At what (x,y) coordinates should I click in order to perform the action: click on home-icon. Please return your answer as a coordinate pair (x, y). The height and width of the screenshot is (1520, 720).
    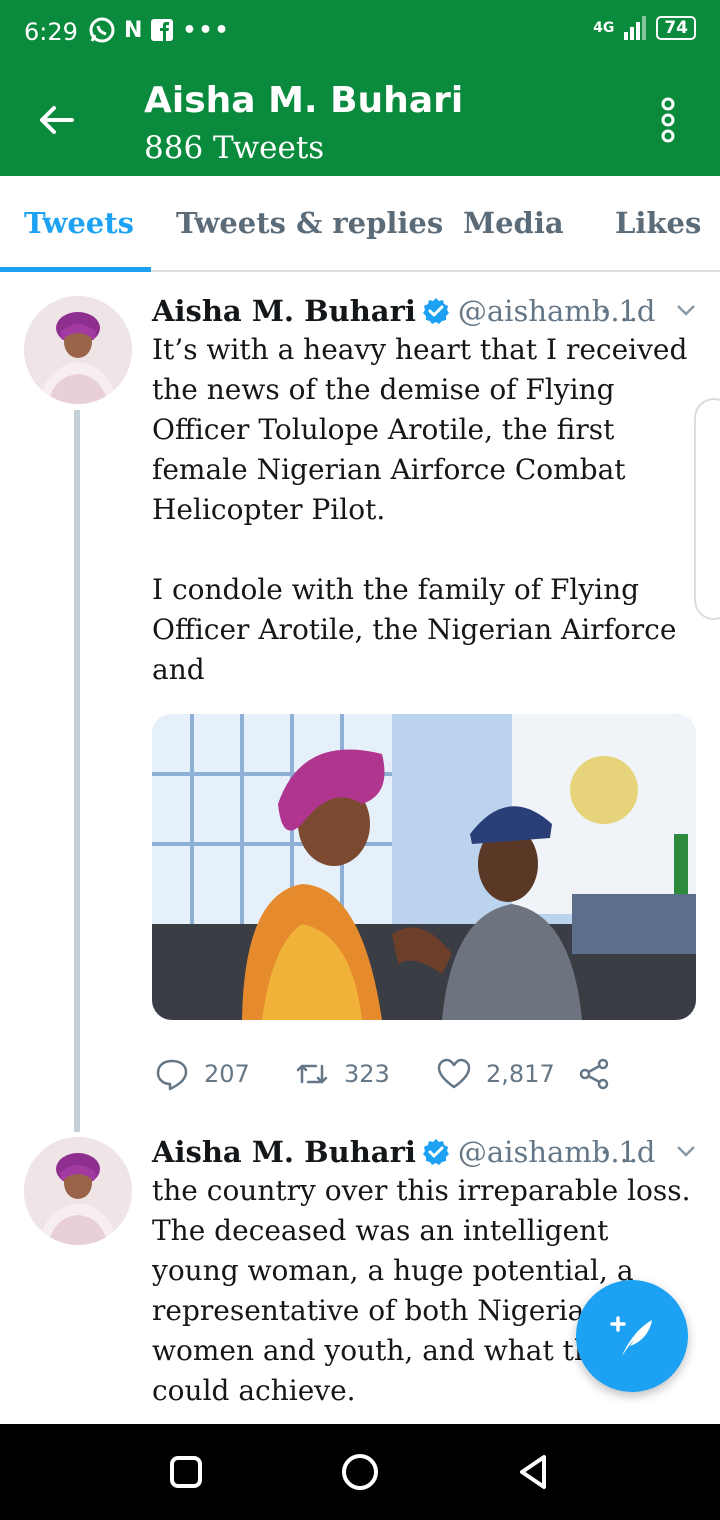
    Looking at the image, I should click on (360, 1472).